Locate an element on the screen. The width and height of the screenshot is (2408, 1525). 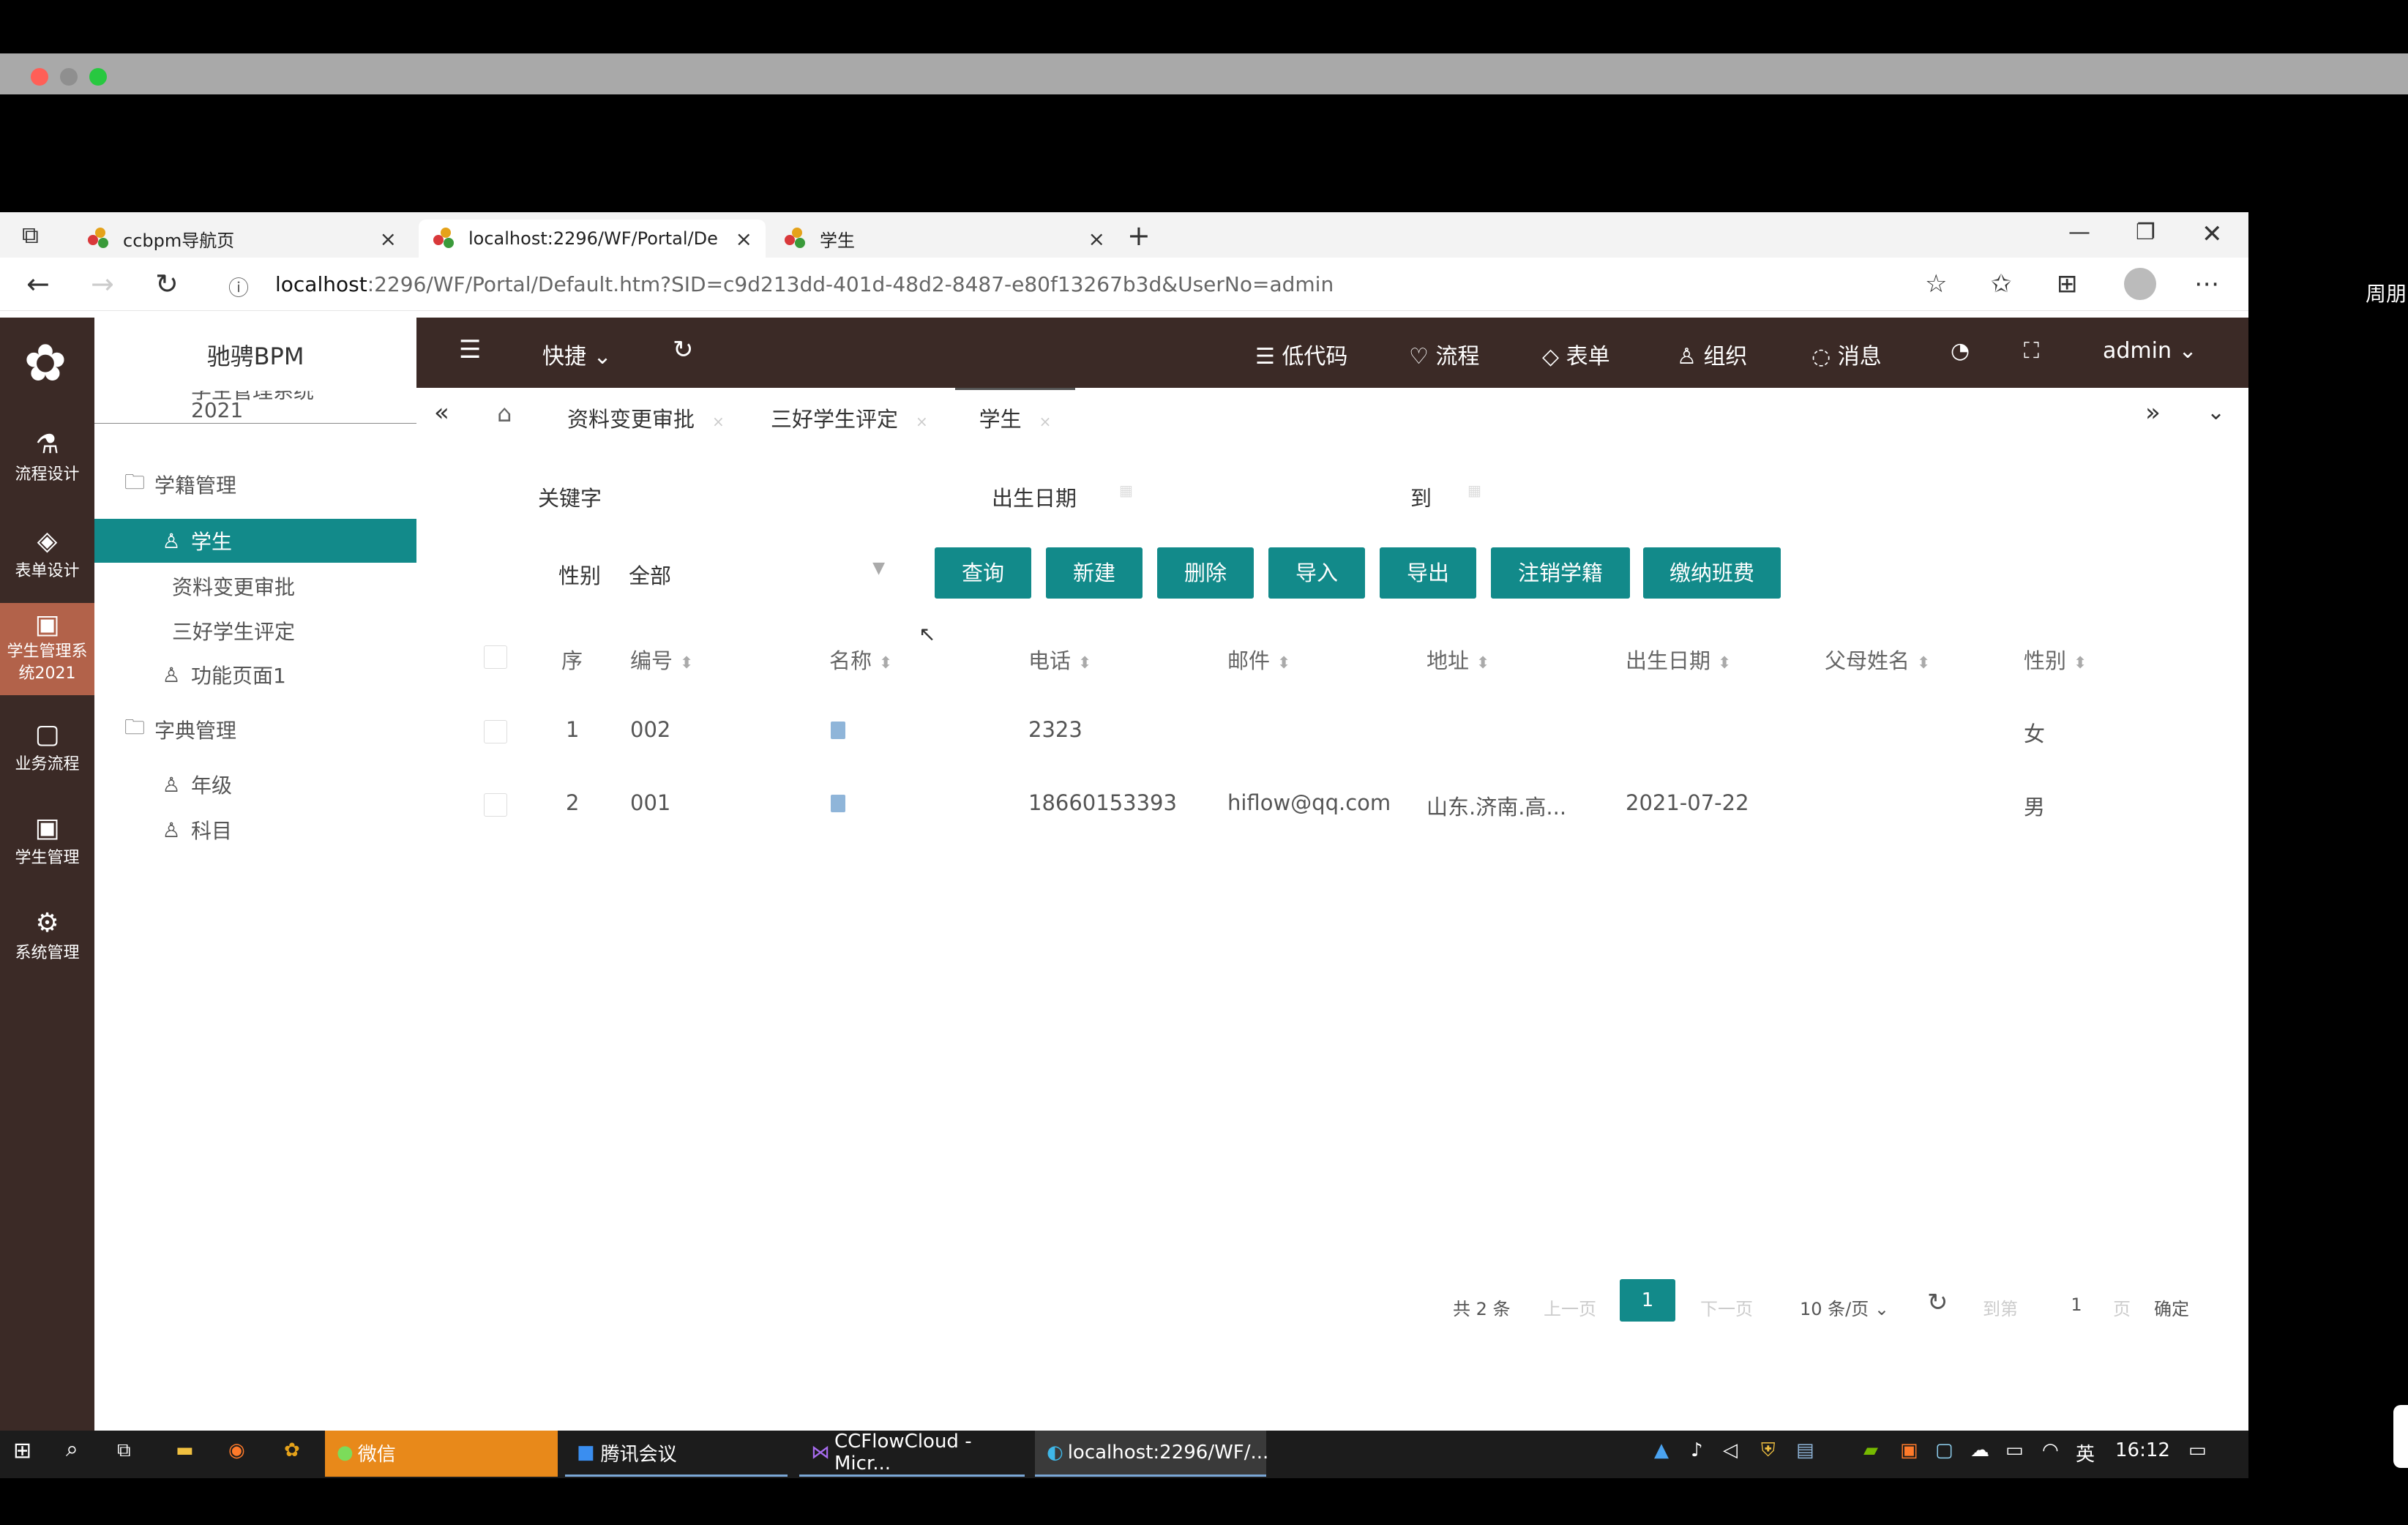
next-page-button: 下一页 is located at coordinates (1726, 1307).